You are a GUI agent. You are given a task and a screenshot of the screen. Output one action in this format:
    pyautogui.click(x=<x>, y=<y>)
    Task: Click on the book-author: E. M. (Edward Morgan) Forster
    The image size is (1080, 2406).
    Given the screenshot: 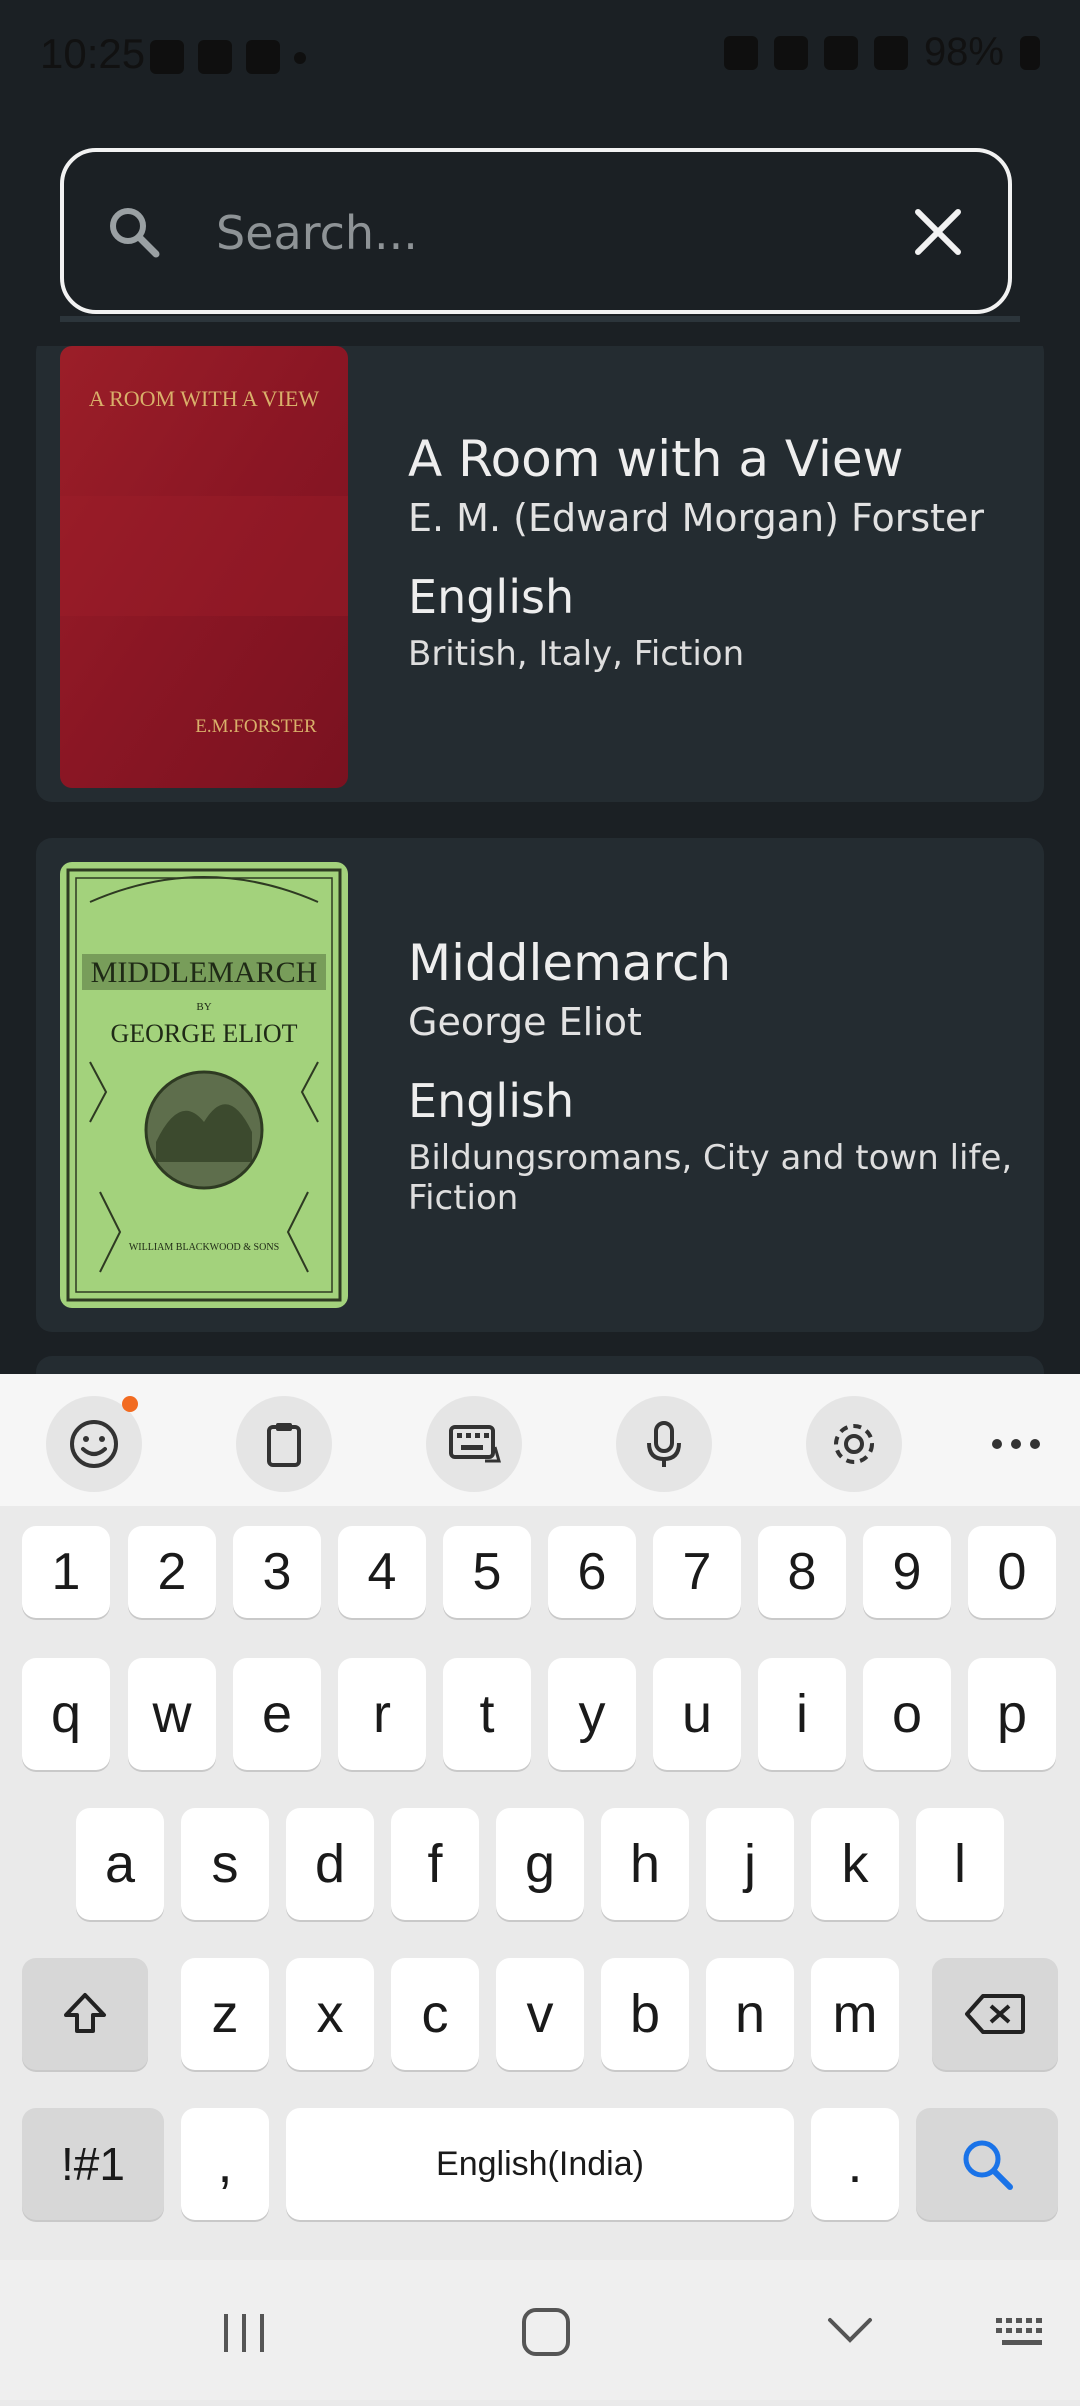 What is the action you would take?
    pyautogui.click(x=696, y=518)
    